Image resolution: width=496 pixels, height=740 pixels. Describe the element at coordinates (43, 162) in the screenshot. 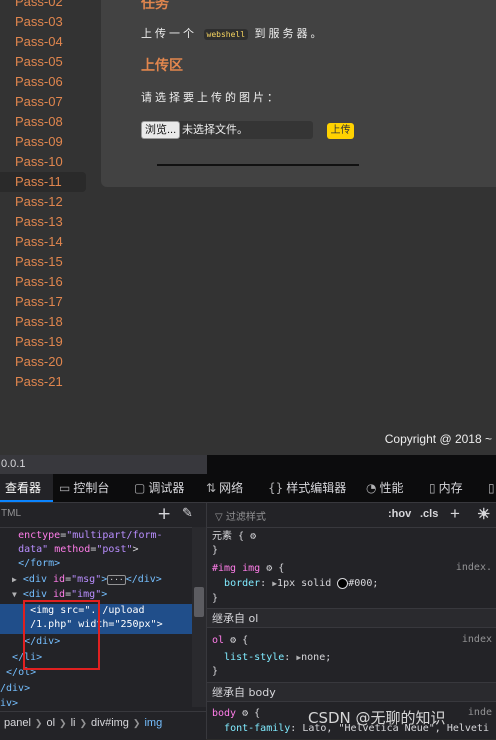

I see `sidebar-item-pass-10: Pass-10` at that location.